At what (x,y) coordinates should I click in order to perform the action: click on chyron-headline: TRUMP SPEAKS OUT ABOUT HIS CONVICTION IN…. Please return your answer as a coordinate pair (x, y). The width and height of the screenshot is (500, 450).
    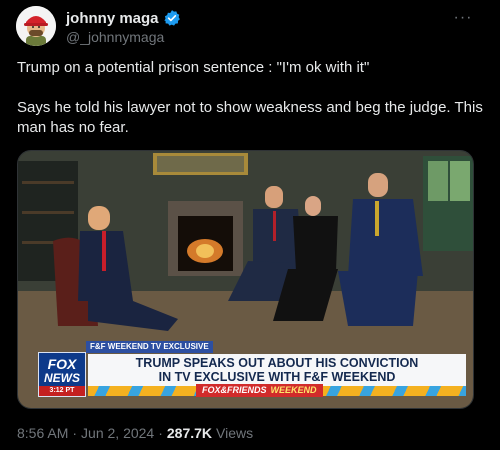
    Looking at the image, I should click on (277, 370).